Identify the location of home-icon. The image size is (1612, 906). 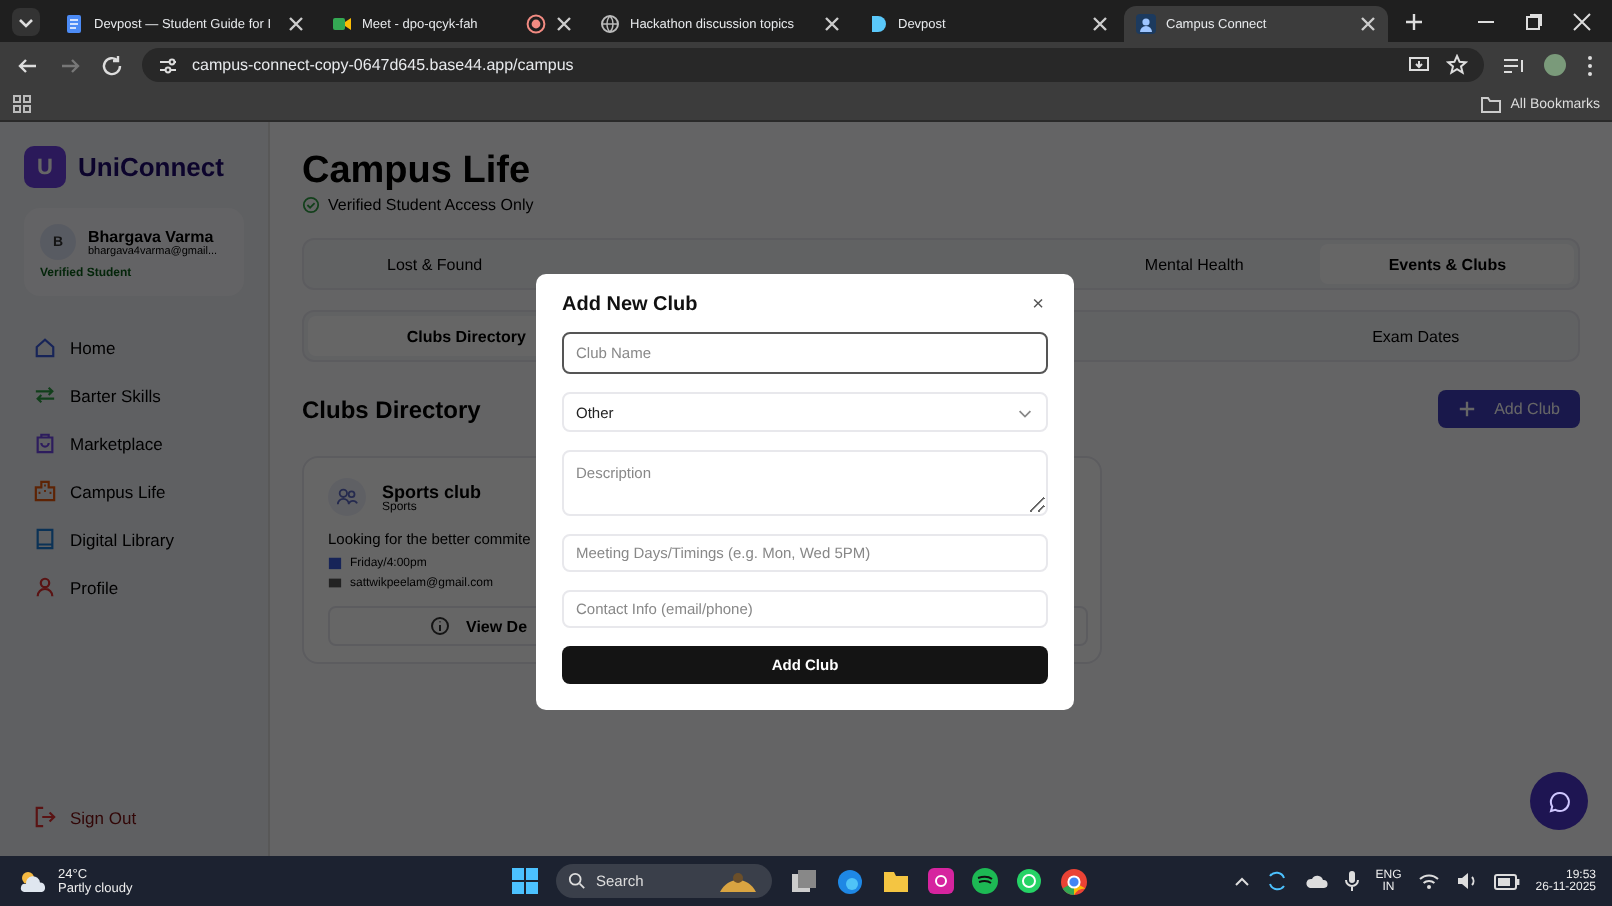
(45, 347).